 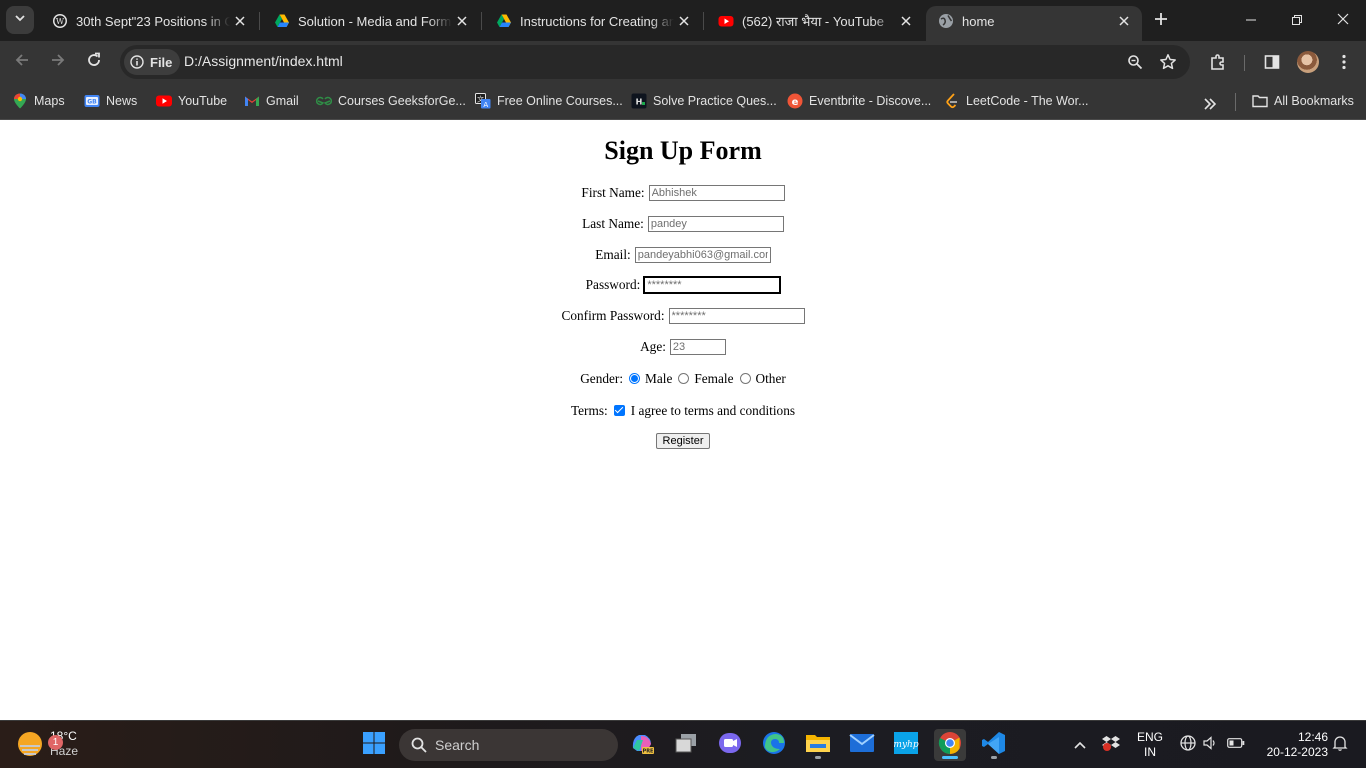 I want to click on language-code: ENG, so click(x=1149, y=737).